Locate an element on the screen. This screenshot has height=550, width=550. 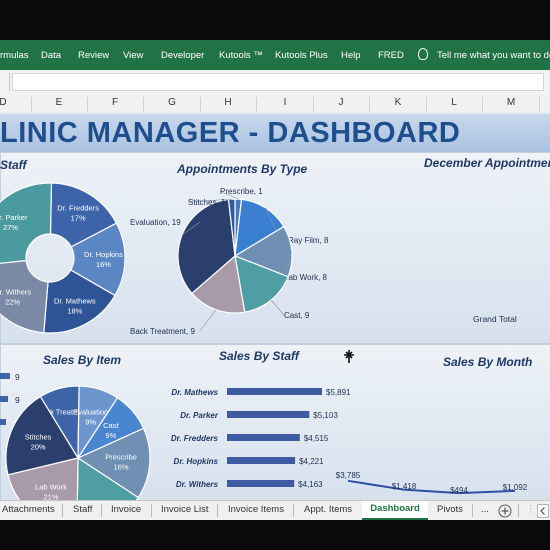
slice-name-label: Dr. Mathews is located at coordinates (75, 300).